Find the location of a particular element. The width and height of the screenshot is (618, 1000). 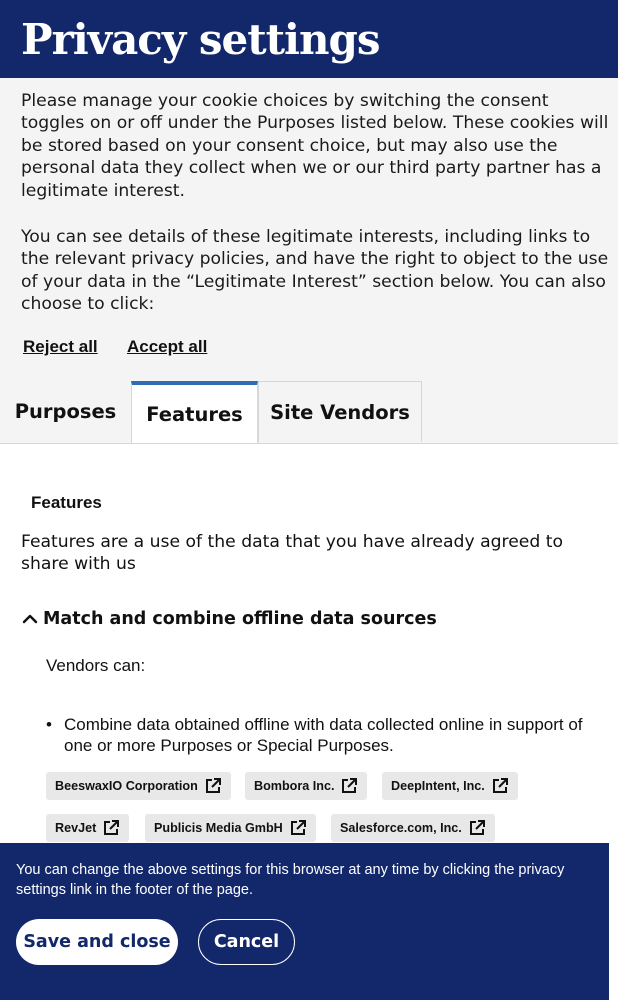

vendors-can-label: Vendors can: is located at coordinates (96, 665).